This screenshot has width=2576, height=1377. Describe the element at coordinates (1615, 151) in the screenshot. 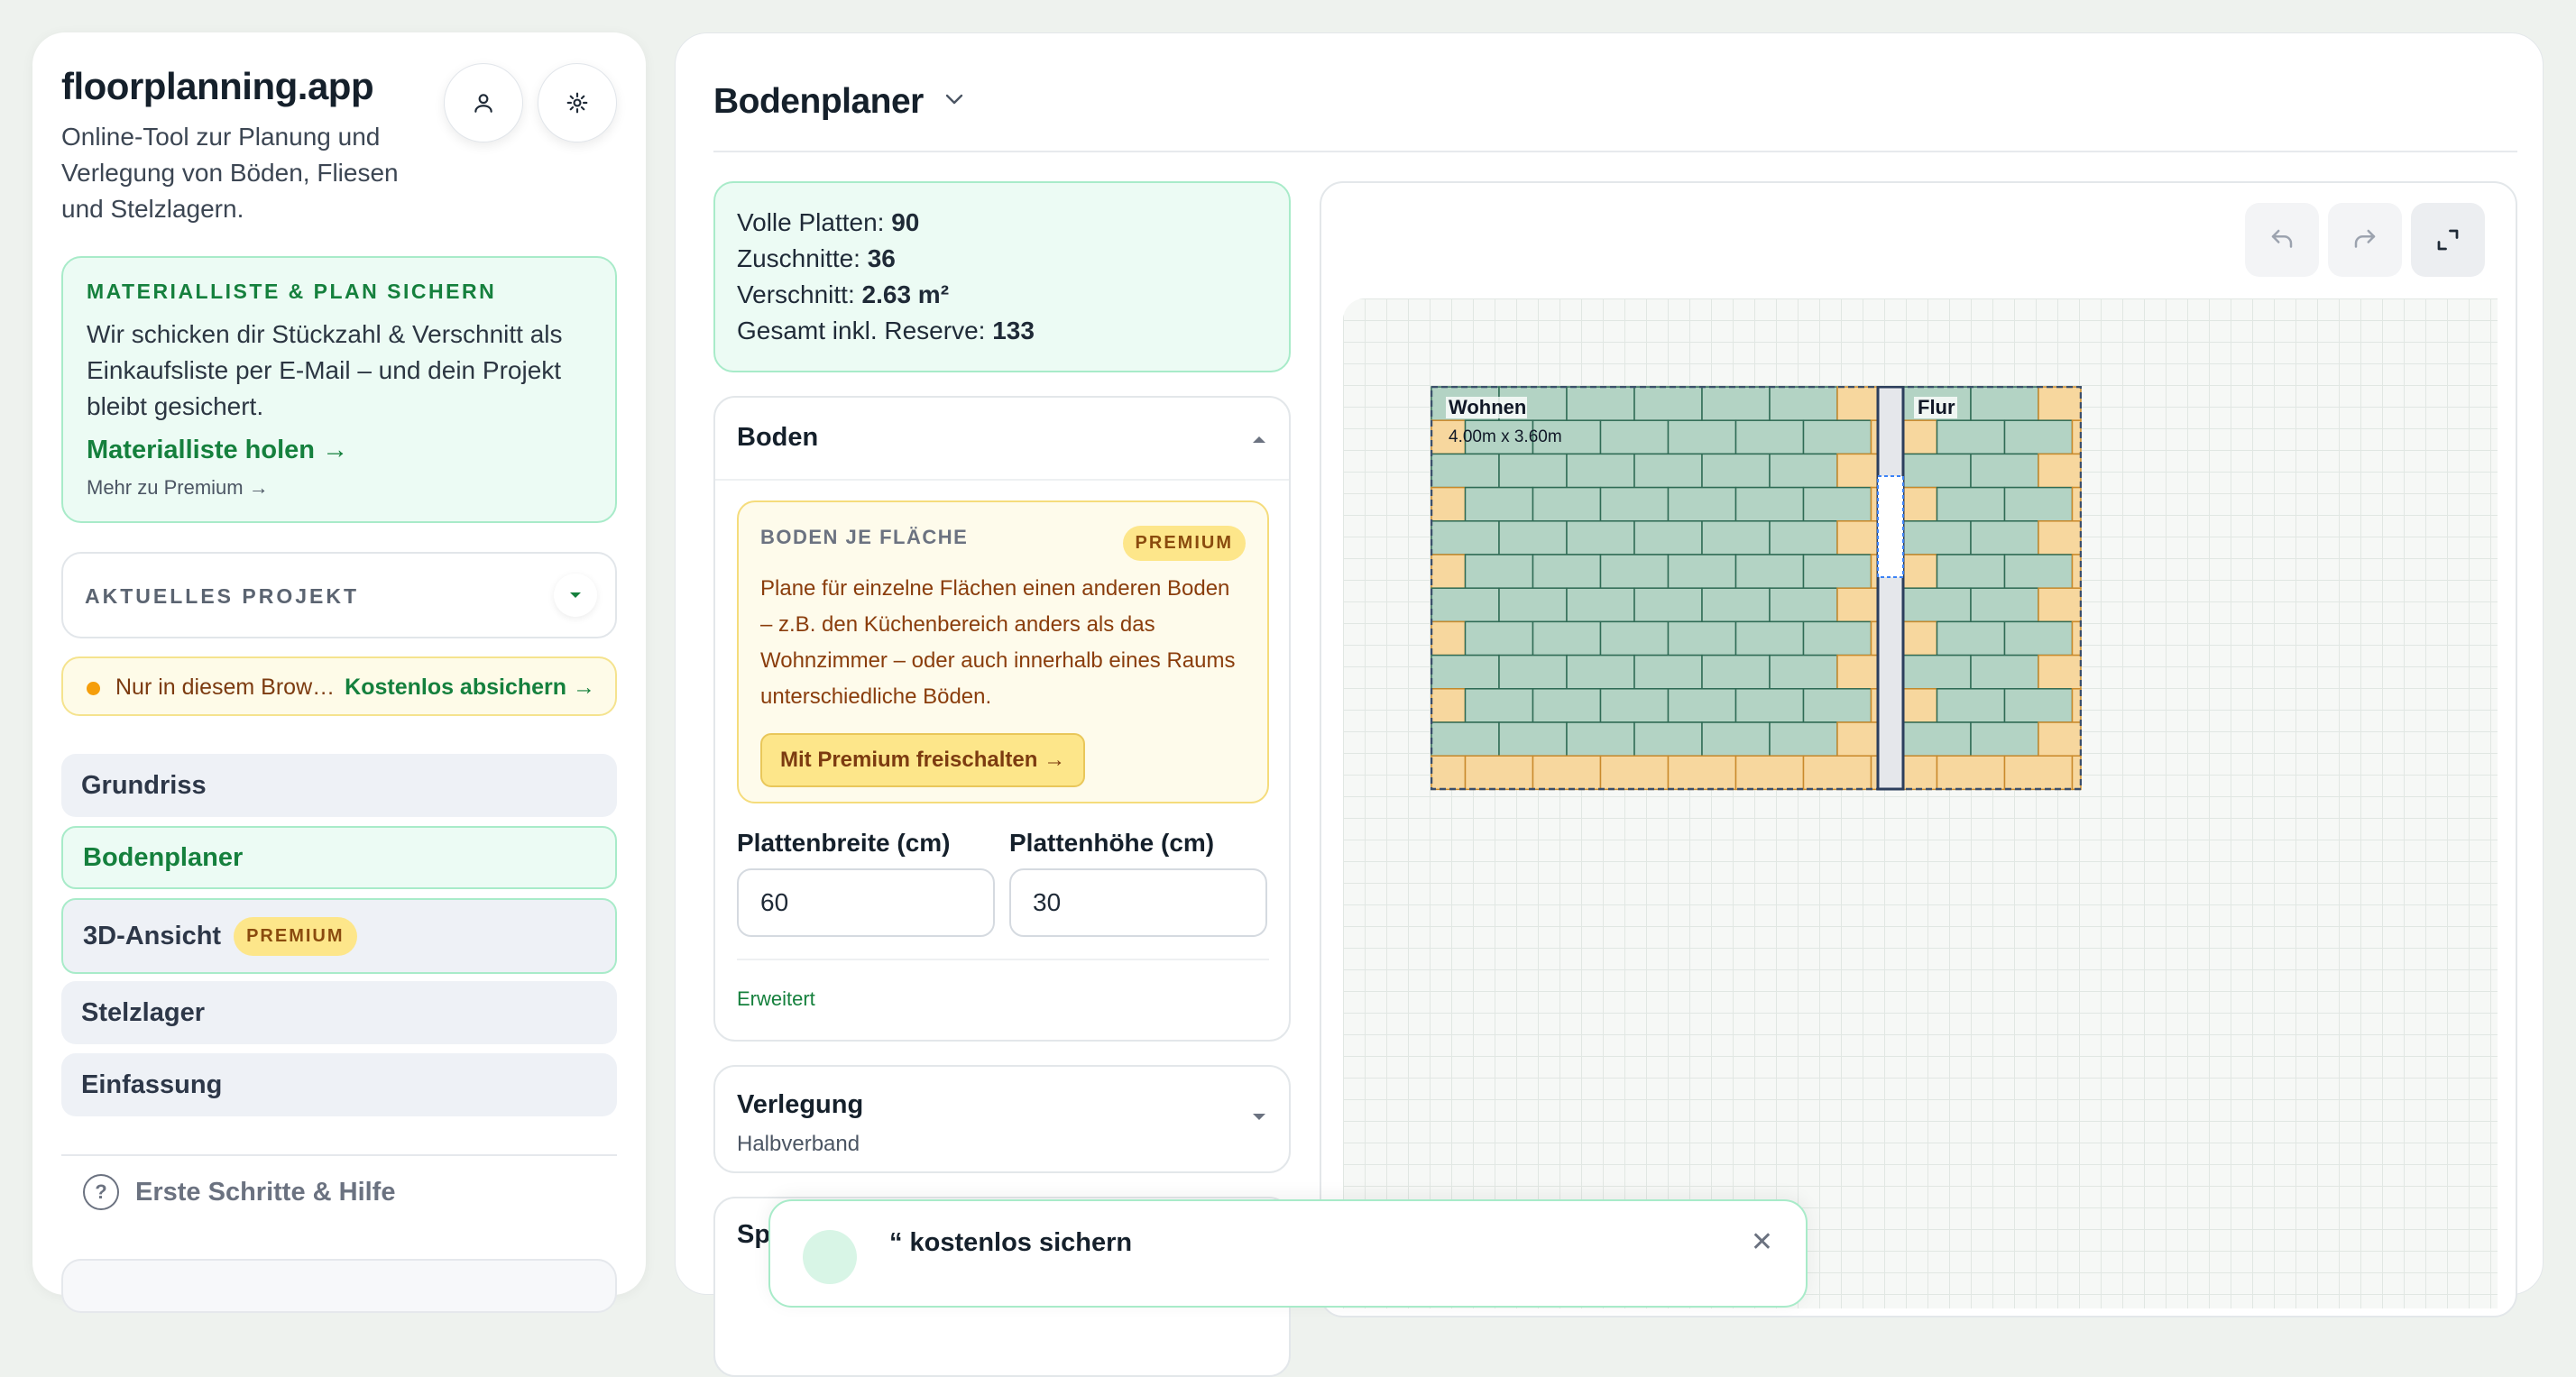

I see `header-divider` at that location.